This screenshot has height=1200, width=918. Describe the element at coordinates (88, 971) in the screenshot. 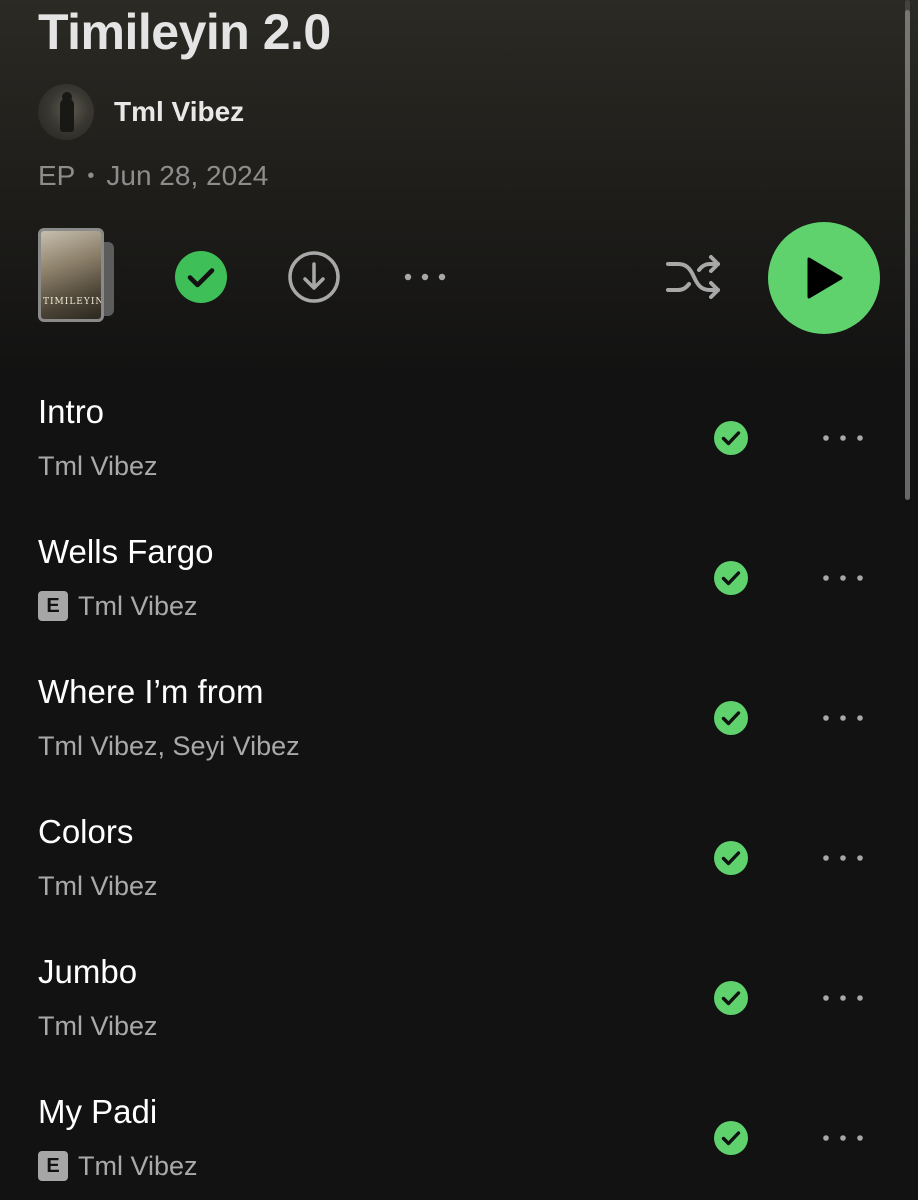

I see `track-title: Jumbo` at that location.